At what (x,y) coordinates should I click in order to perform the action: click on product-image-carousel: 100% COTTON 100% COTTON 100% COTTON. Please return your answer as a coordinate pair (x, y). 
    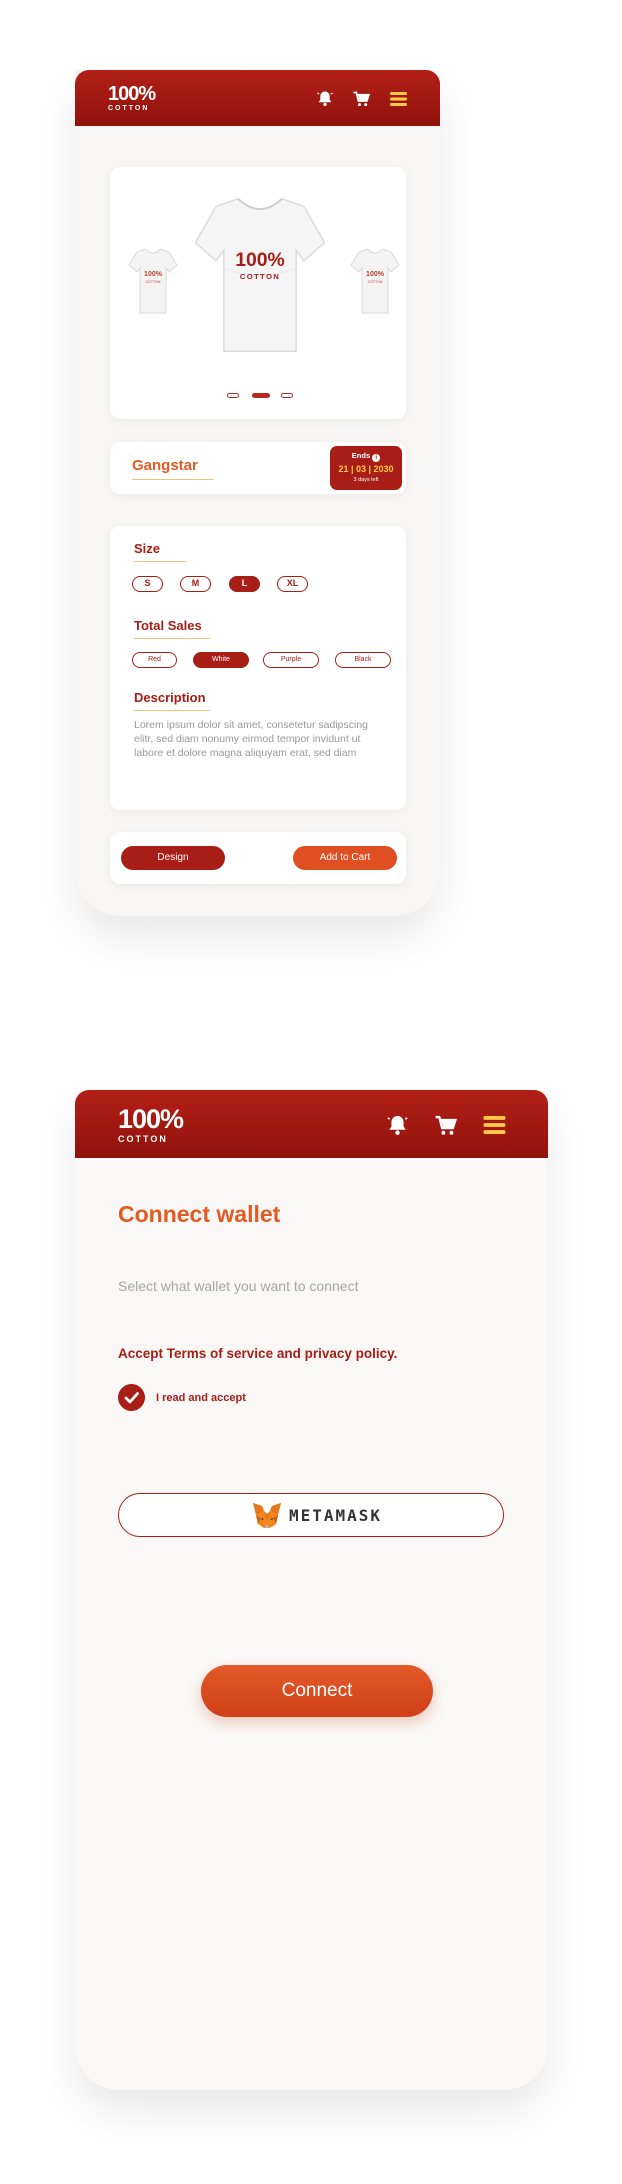
    Looking at the image, I should click on (258, 293).